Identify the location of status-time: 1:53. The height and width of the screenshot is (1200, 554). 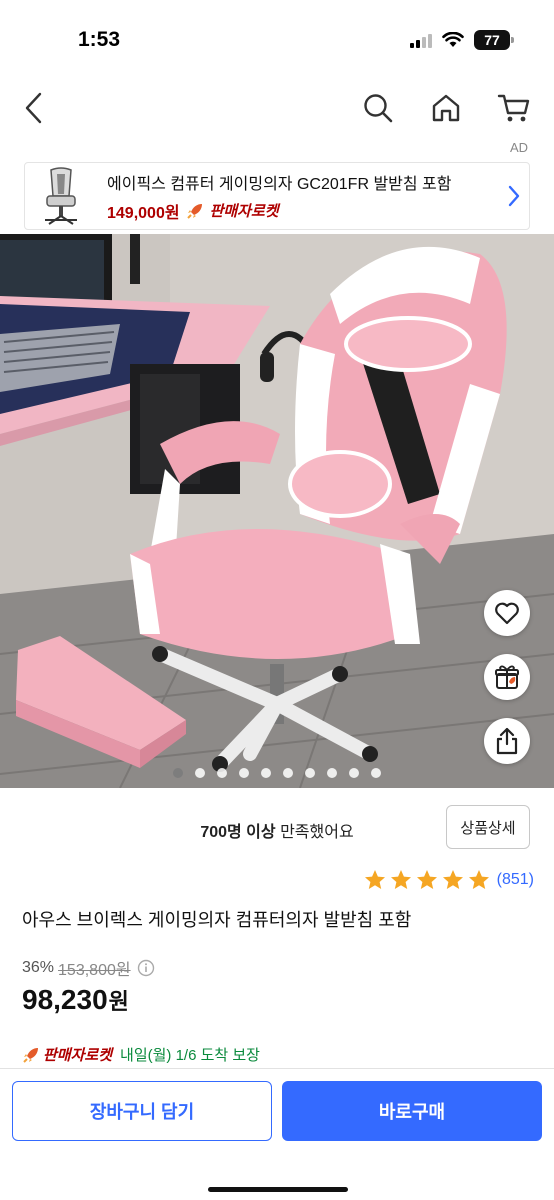
(99, 39).